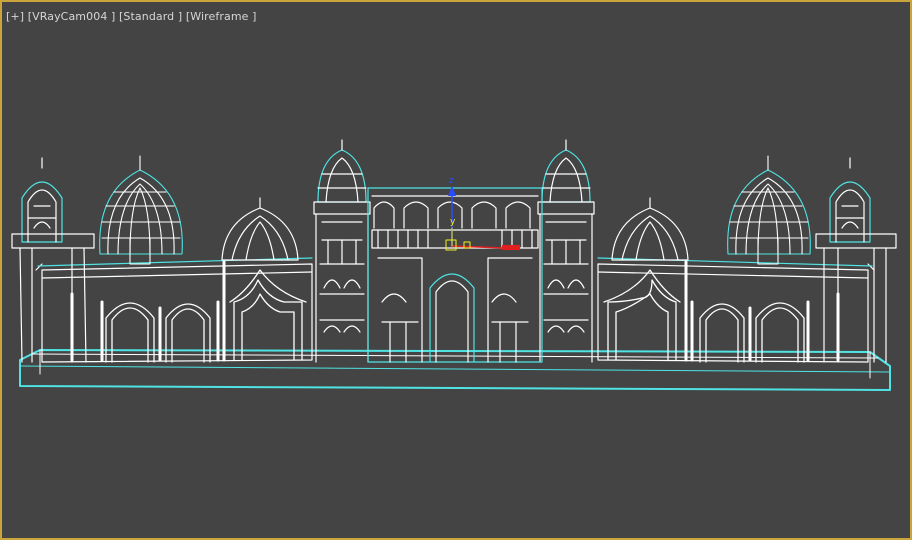  What do you see at coordinates (455, 229) in the screenshot?
I see `wing-domes` at bounding box center [455, 229].